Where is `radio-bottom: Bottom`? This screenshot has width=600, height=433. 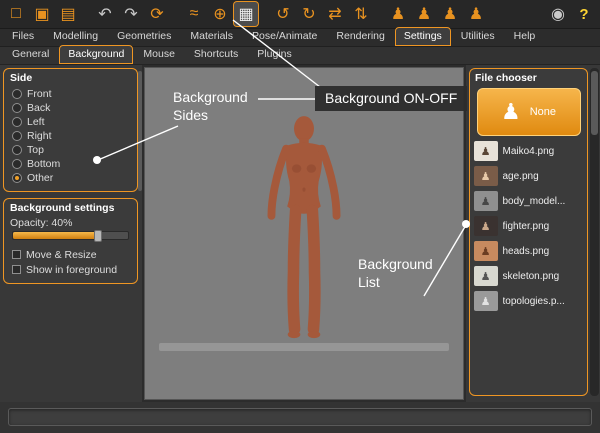
radio-bottom: Bottom is located at coordinates (70, 164).